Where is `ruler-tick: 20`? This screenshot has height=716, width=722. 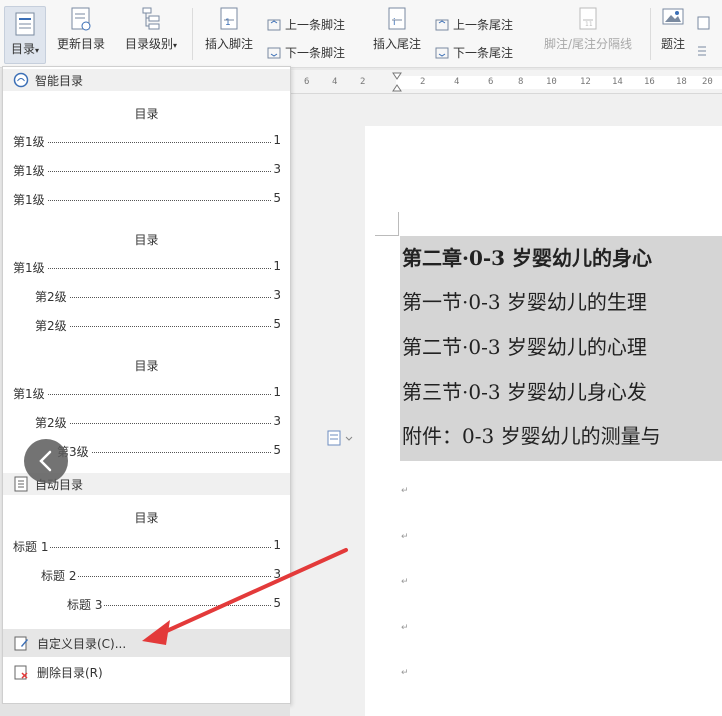 ruler-tick: 20 is located at coordinates (707, 82).